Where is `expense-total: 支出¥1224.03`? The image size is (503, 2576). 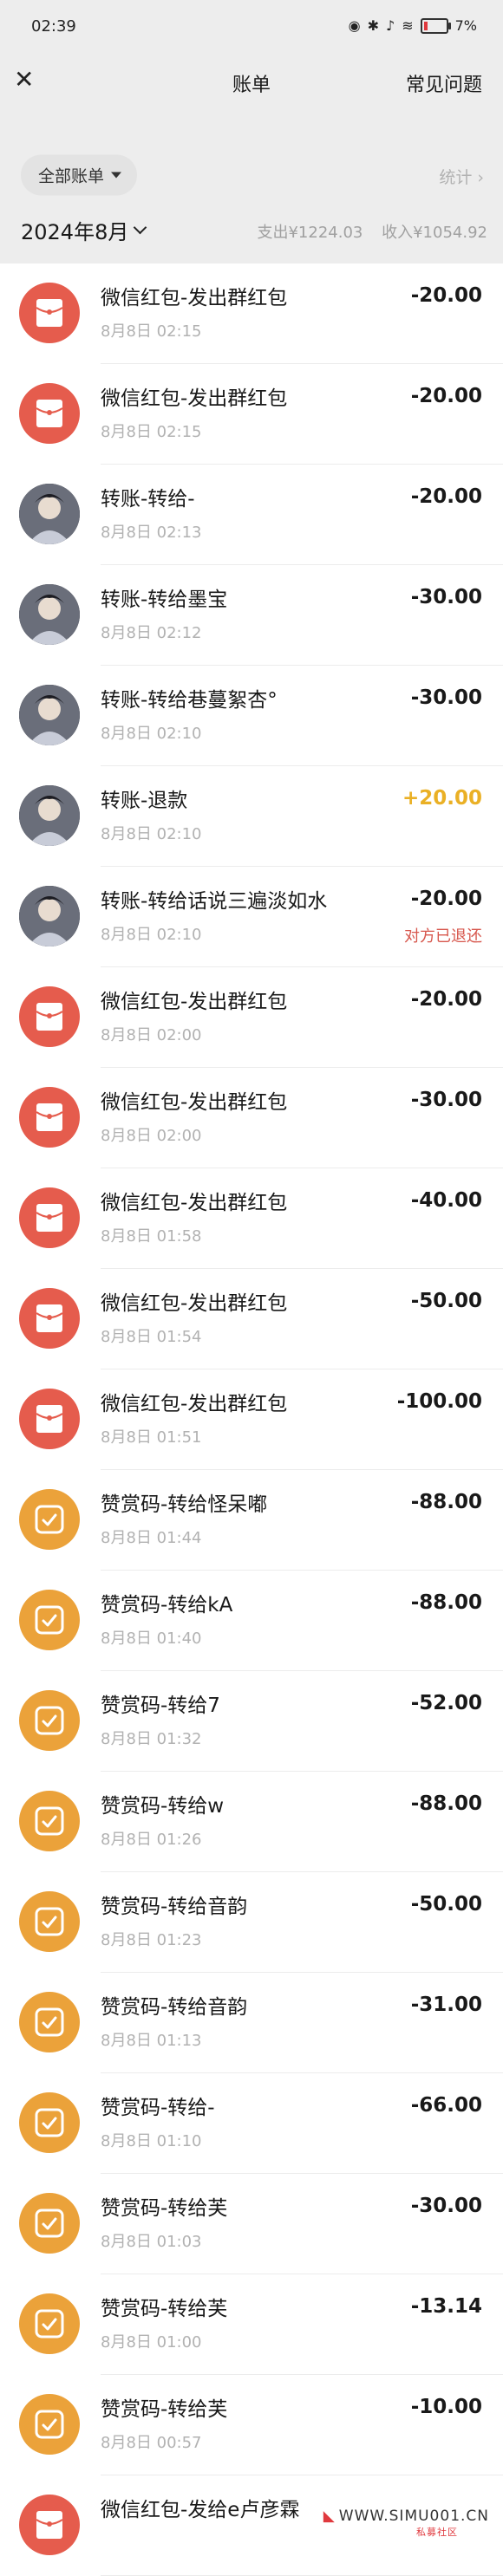 expense-total: 支出¥1224.03 is located at coordinates (310, 233).